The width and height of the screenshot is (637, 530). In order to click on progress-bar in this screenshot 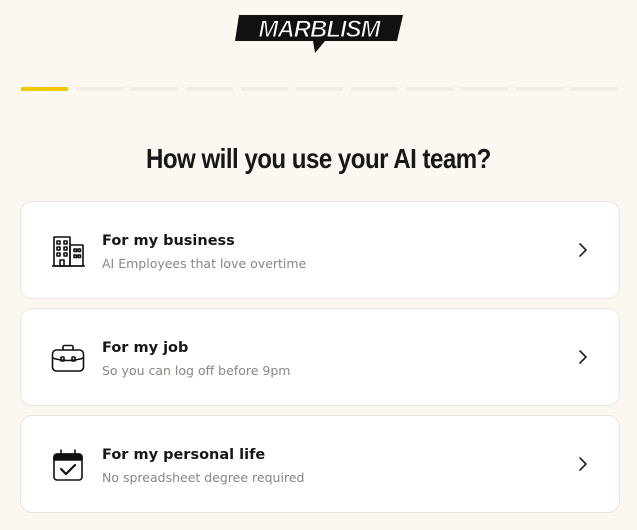, I will do `click(321, 89)`.